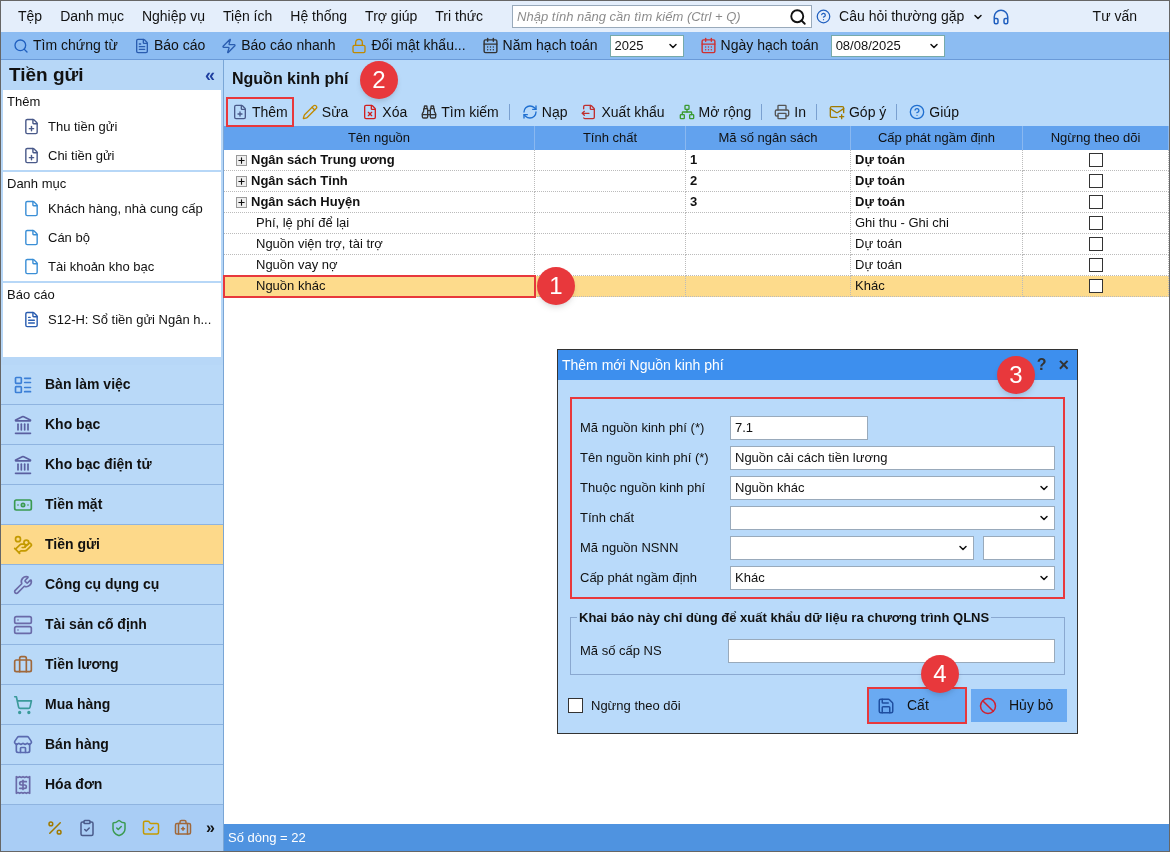 Image resolution: width=1170 pixels, height=852 pixels. I want to click on field-label: Tên nguồn kinh phí (*), so click(645, 458).